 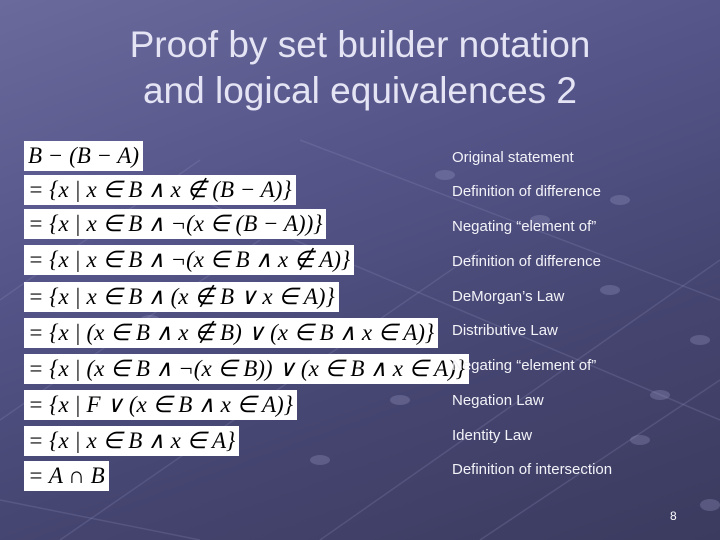 I want to click on reason-step-4: Definition of difference, so click(x=526, y=261).